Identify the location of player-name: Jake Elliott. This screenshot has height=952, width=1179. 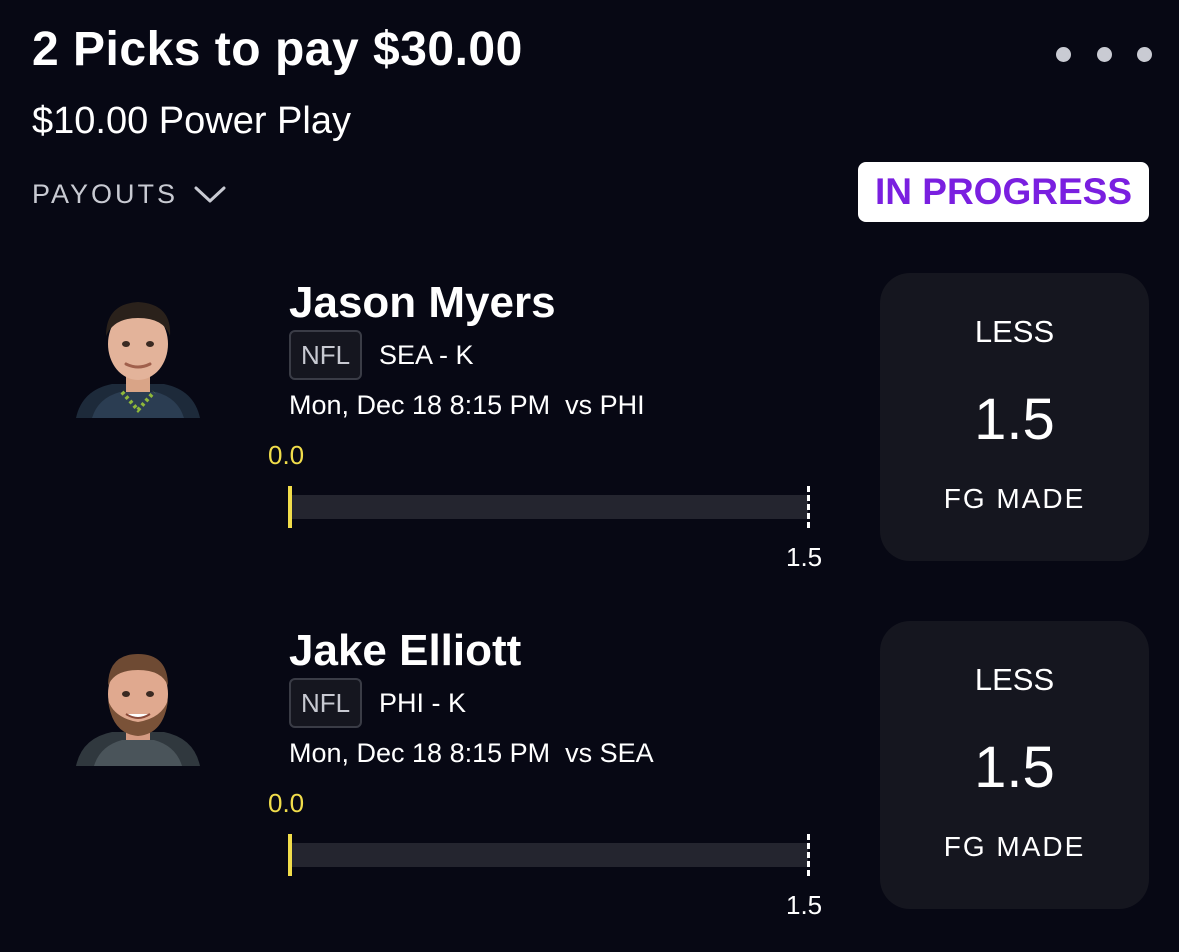
(405, 650).